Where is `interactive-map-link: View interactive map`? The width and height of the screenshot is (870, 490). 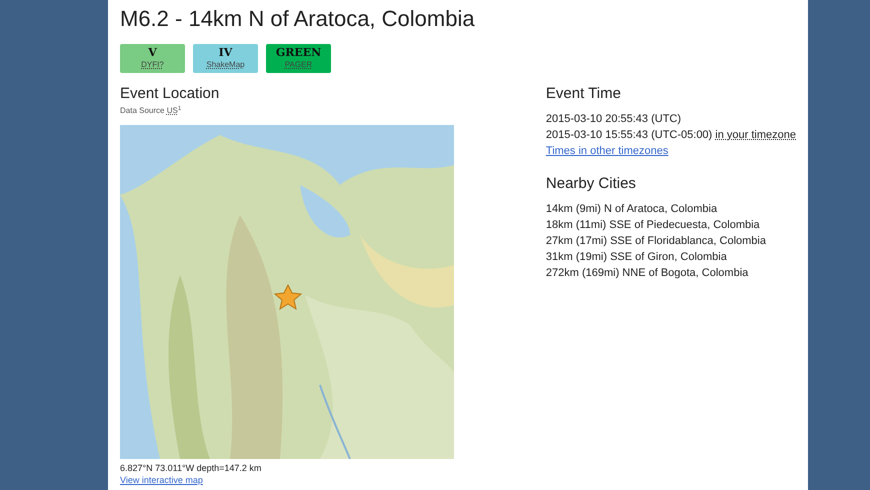
interactive-map-link: View interactive map is located at coordinates (333, 480).